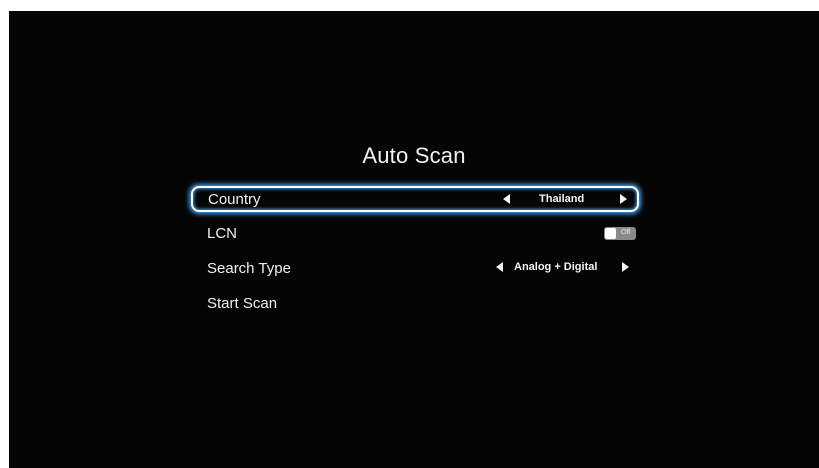 The height and width of the screenshot is (468, 819). What do you see at coordinates (556, 267) in the screenshot?
I see `search-type-value: Analog + Digital` at bounding box center [556, 267].